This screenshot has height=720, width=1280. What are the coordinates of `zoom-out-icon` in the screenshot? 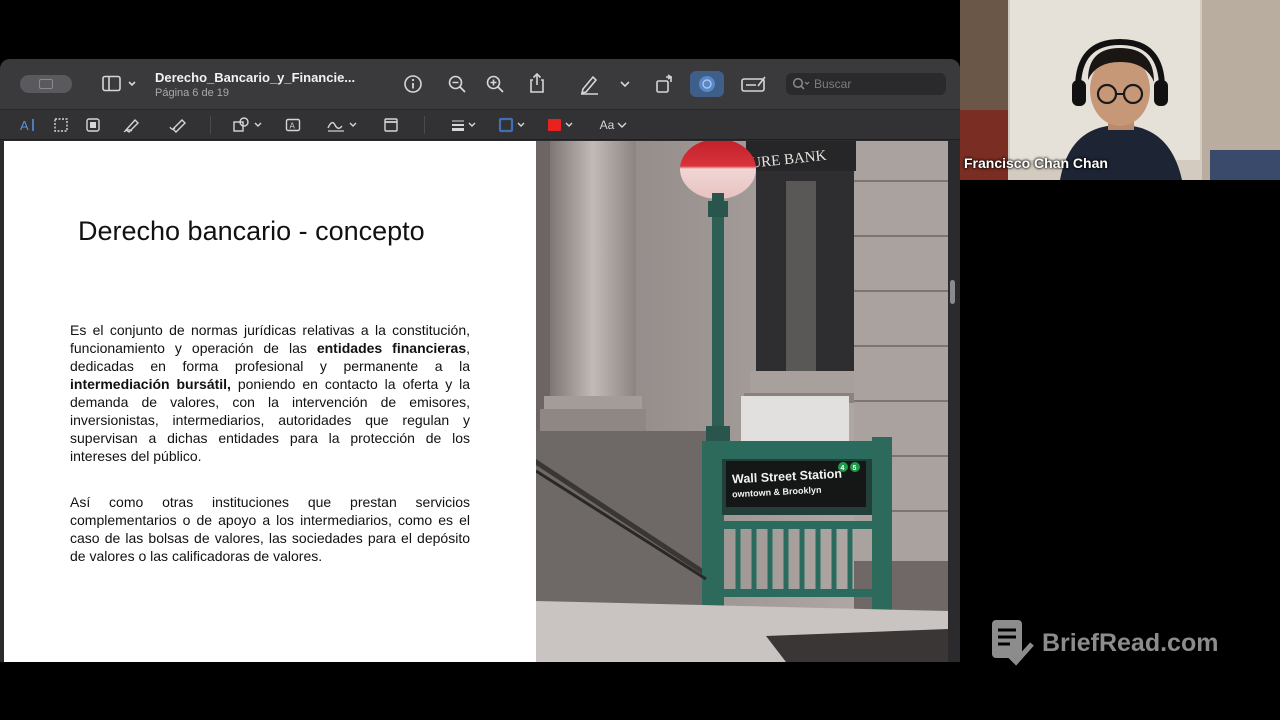 It's located at (457, 84).